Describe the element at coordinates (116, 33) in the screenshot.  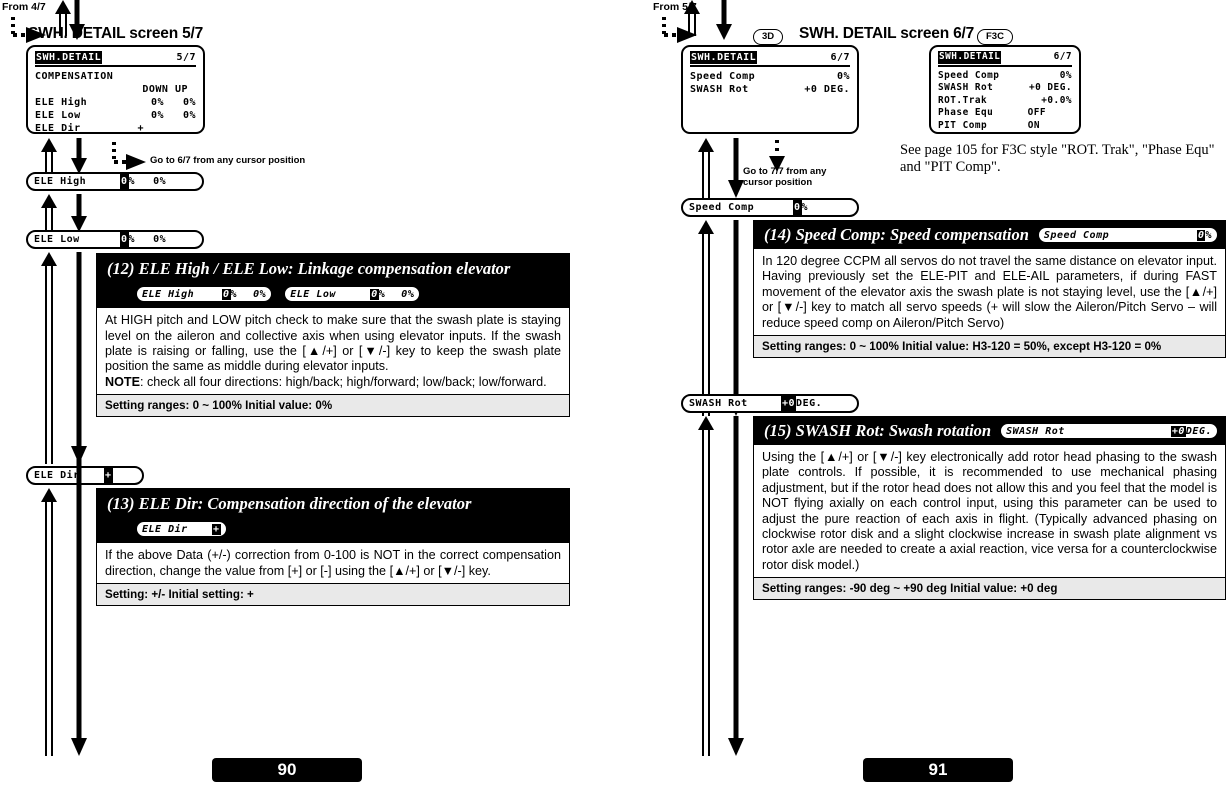
I see `screen-title-5-7: SWH. DETAIL screen 5/7` at that location.